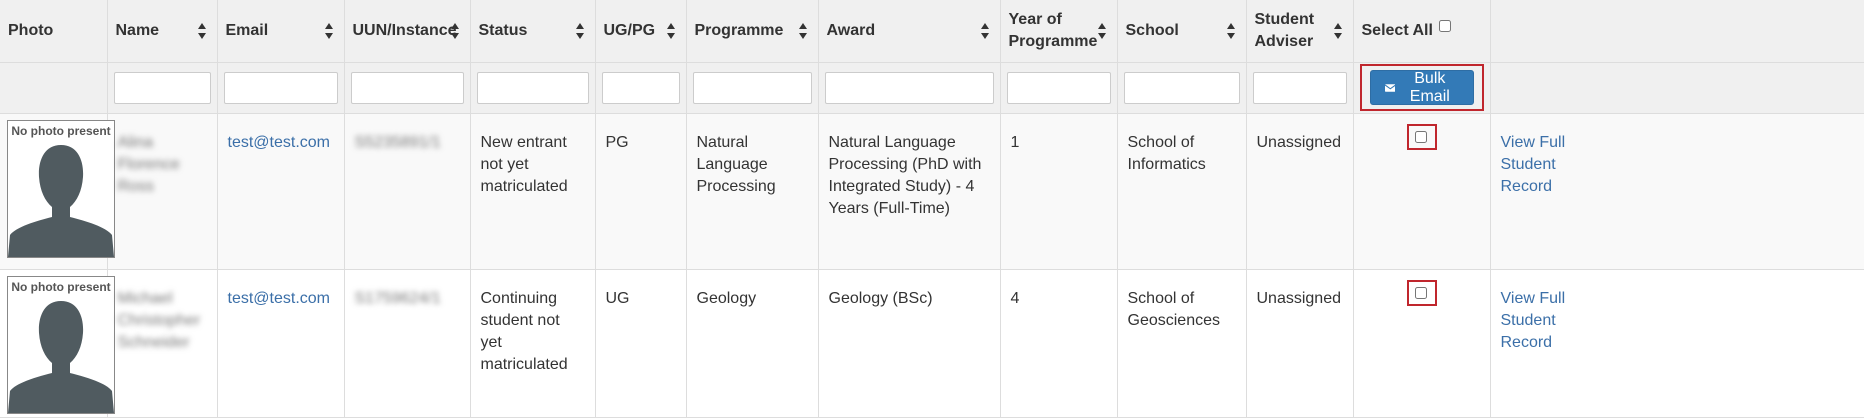 The image size is (1864, 419). What do you see at coordinates (148, 164) in the screenshot?
I see `student-name: Alina Florence Ross` at bounding box center [148, 164].